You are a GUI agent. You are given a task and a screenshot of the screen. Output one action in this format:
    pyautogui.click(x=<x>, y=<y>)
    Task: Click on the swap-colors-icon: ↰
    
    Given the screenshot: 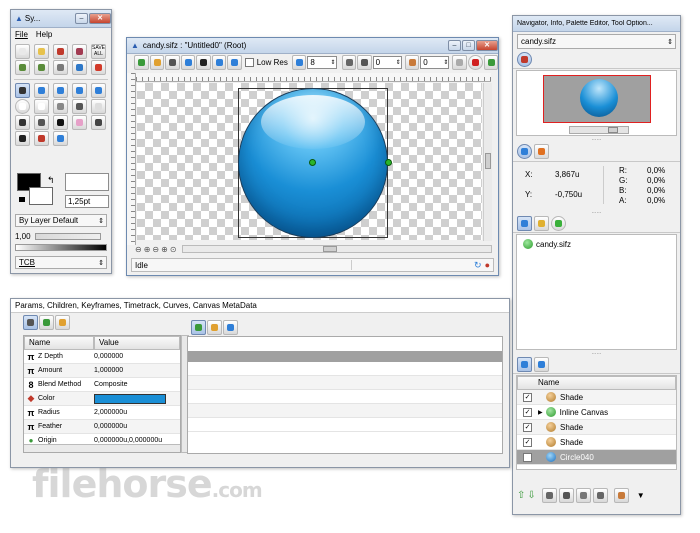 What is the action you would take?
    pyautogui.click(x=51, y=180)
    